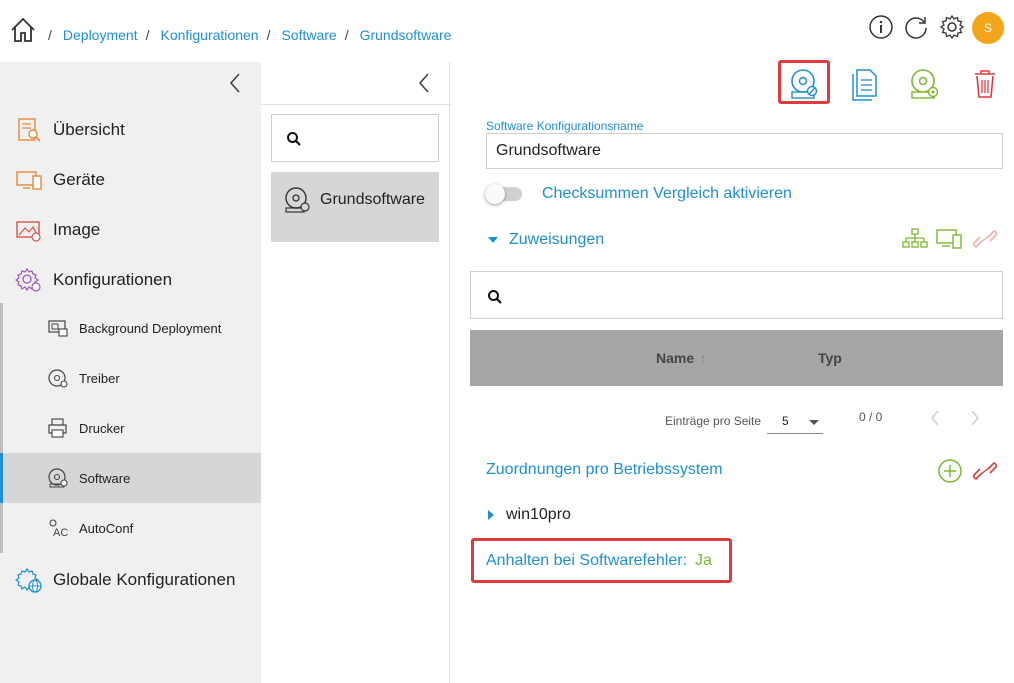 This screenshot has height=683, width=1014. I want to click on sidebar-item-software: Software, so click(130, 478).